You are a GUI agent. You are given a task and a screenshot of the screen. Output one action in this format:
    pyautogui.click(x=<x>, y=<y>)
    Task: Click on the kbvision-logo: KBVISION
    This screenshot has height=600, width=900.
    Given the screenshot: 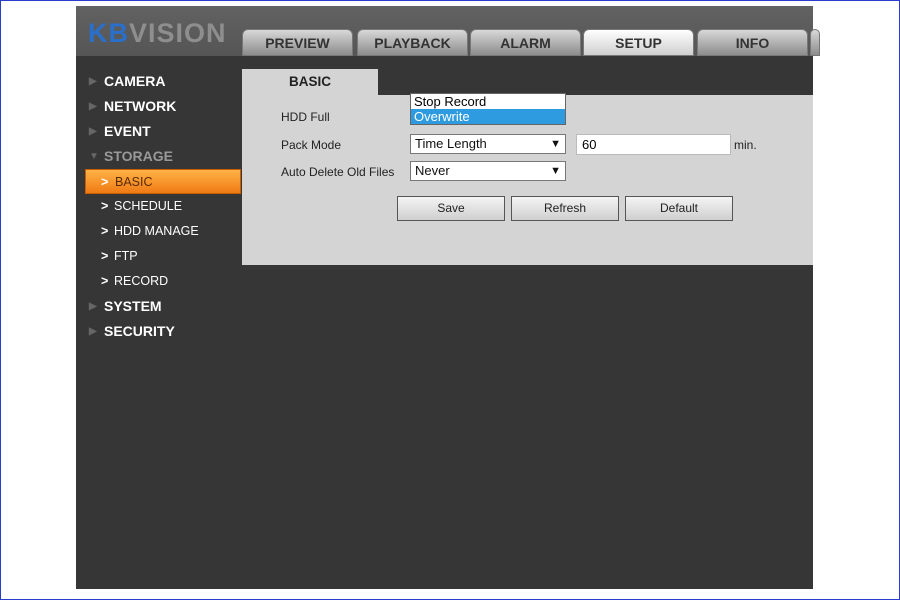 What is the action you would take?
    pyautogui.click(x=157, y=33)
    